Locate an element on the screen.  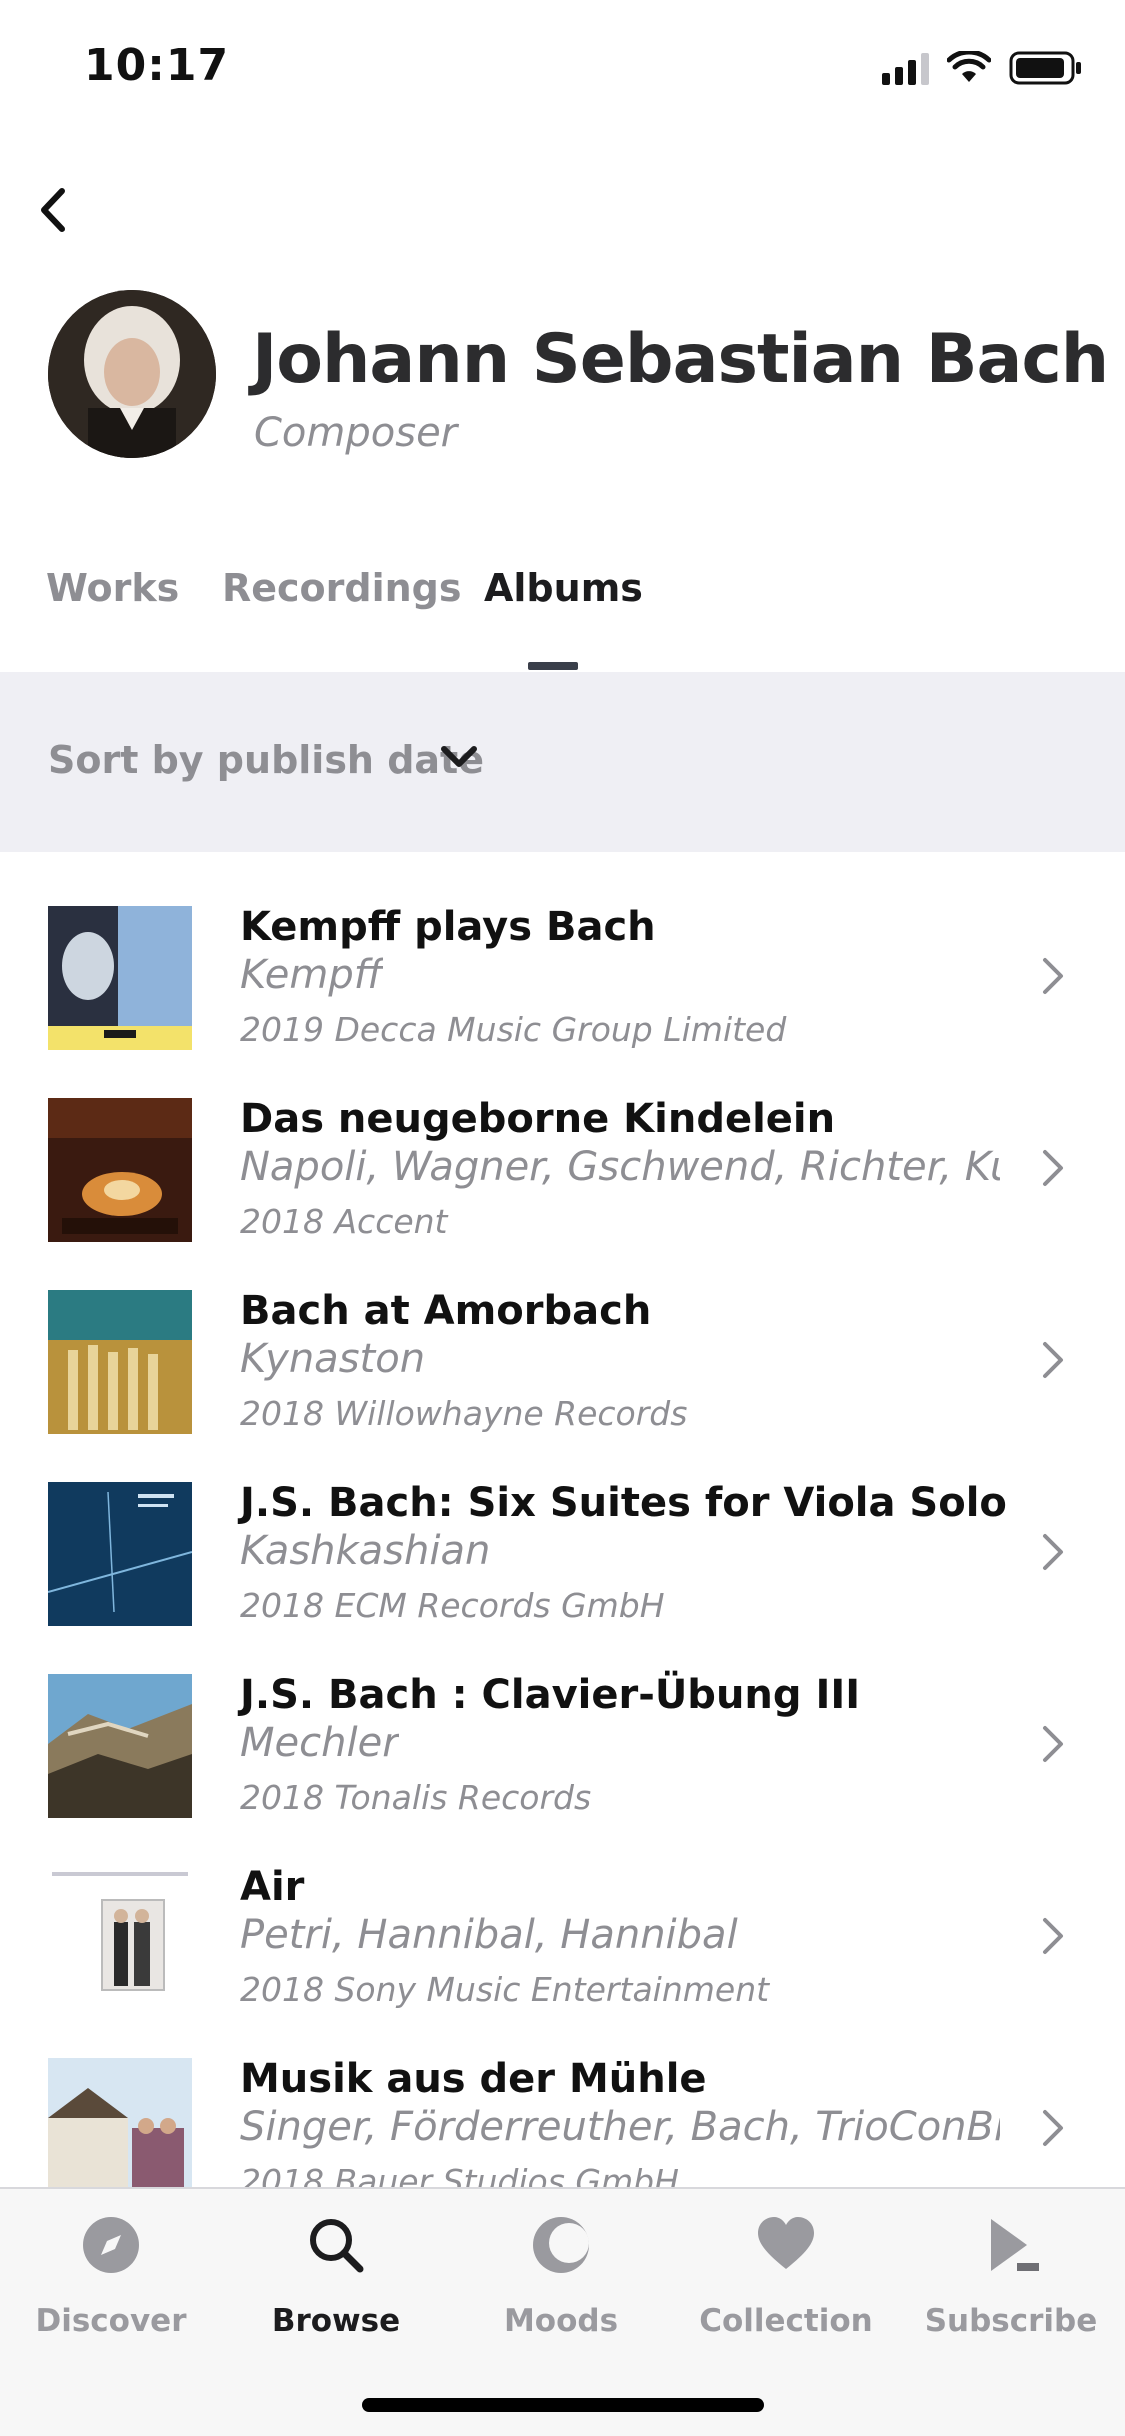
status-bar: 10:17 is located at coordinates (562, 67).